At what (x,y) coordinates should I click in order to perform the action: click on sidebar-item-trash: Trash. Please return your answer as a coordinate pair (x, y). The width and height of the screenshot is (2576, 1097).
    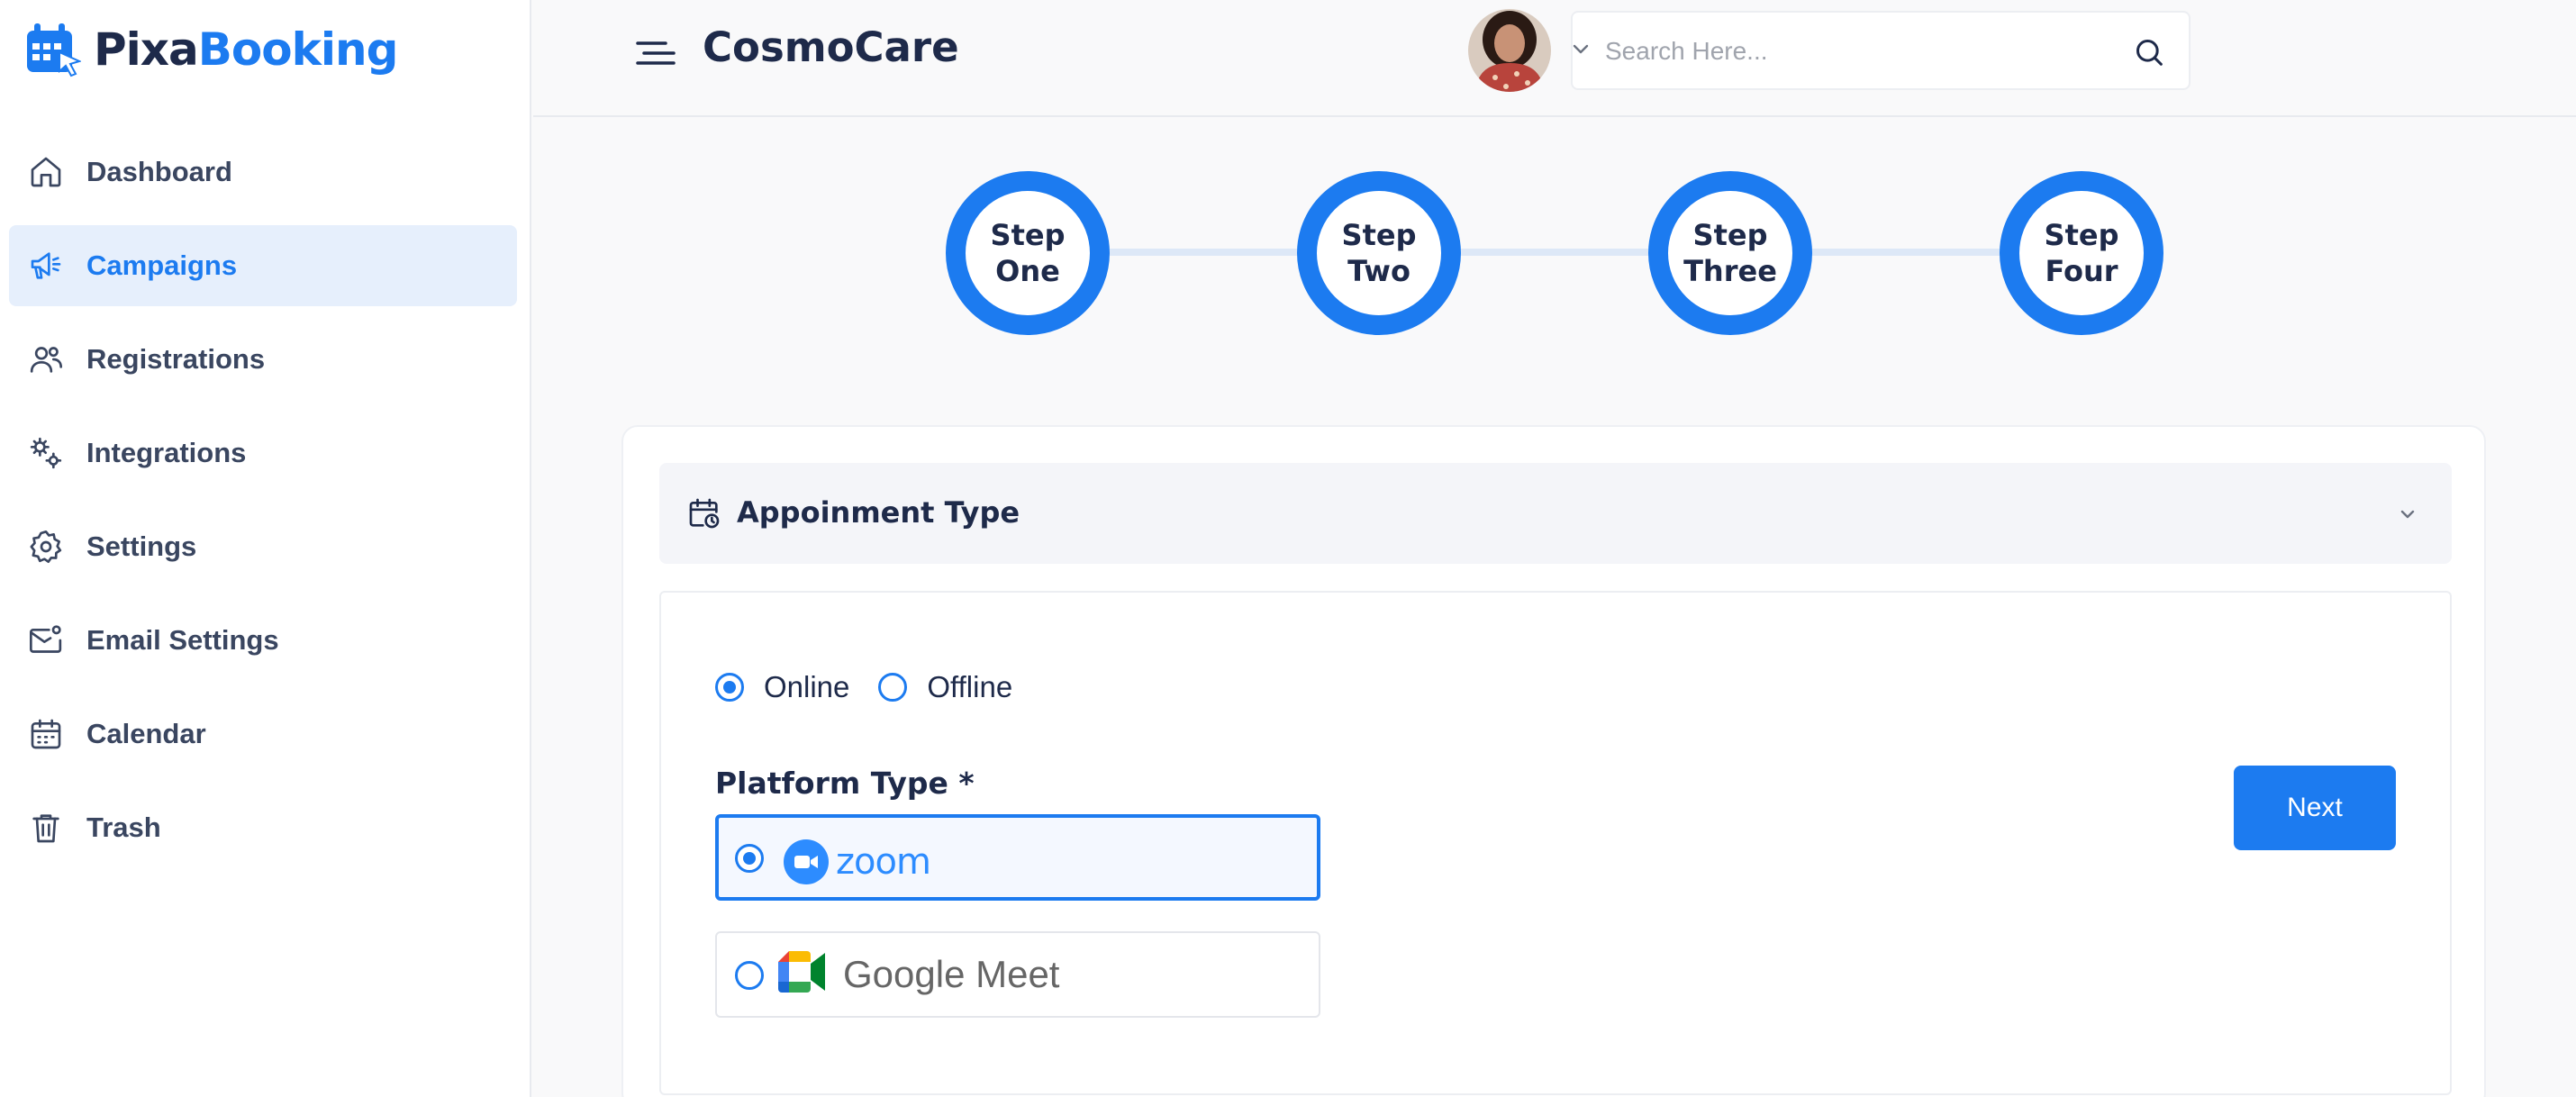
    Looking at the image, I should click on (263, 827).